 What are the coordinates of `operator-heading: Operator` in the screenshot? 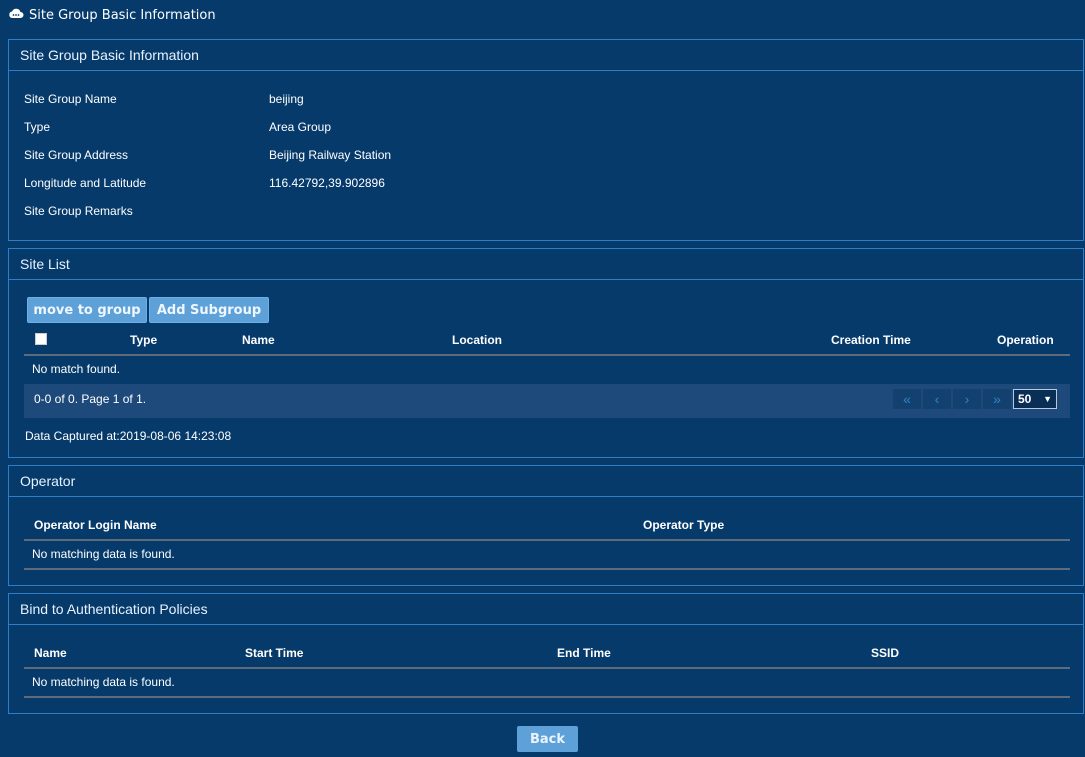 It's located at (546, 481).